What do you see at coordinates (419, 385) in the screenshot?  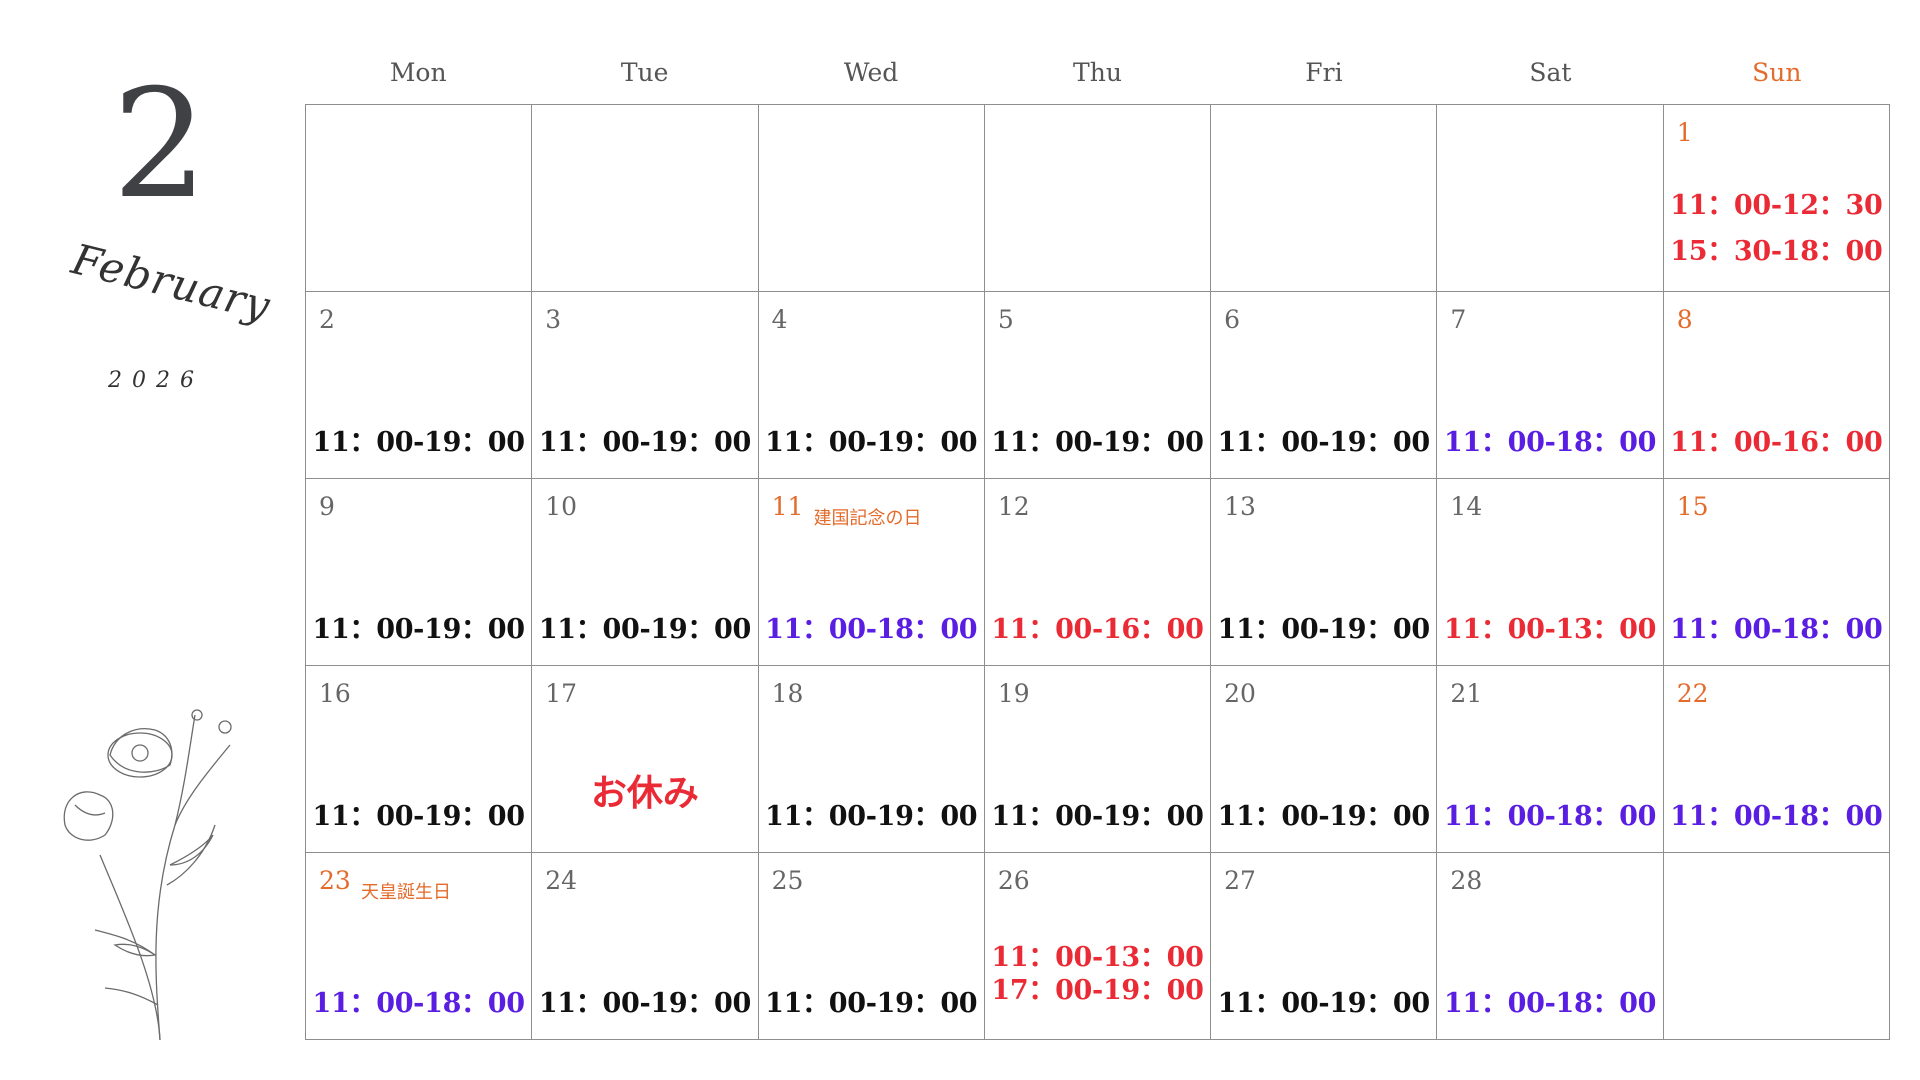 I see `day-cell: 2 11：00-19：00` at bounding box center [419, 385].